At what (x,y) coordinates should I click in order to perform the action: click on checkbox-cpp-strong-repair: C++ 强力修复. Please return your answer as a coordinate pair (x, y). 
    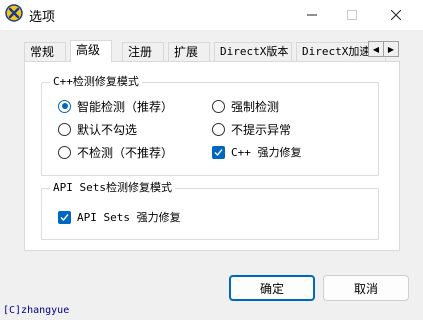
    Looking at the image, I should click on (257, 152).